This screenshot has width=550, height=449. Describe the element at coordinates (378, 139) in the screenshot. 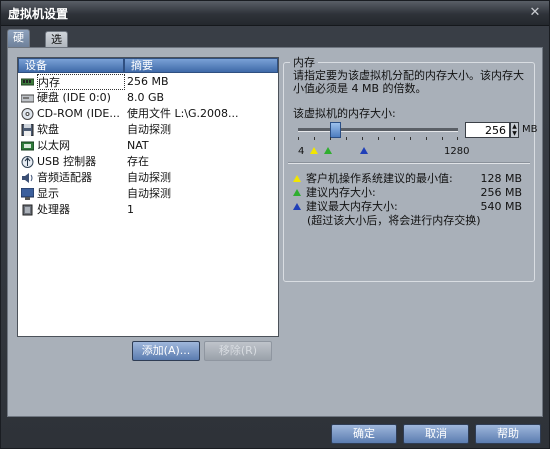

I see `memory-slider-ticks` at that location.